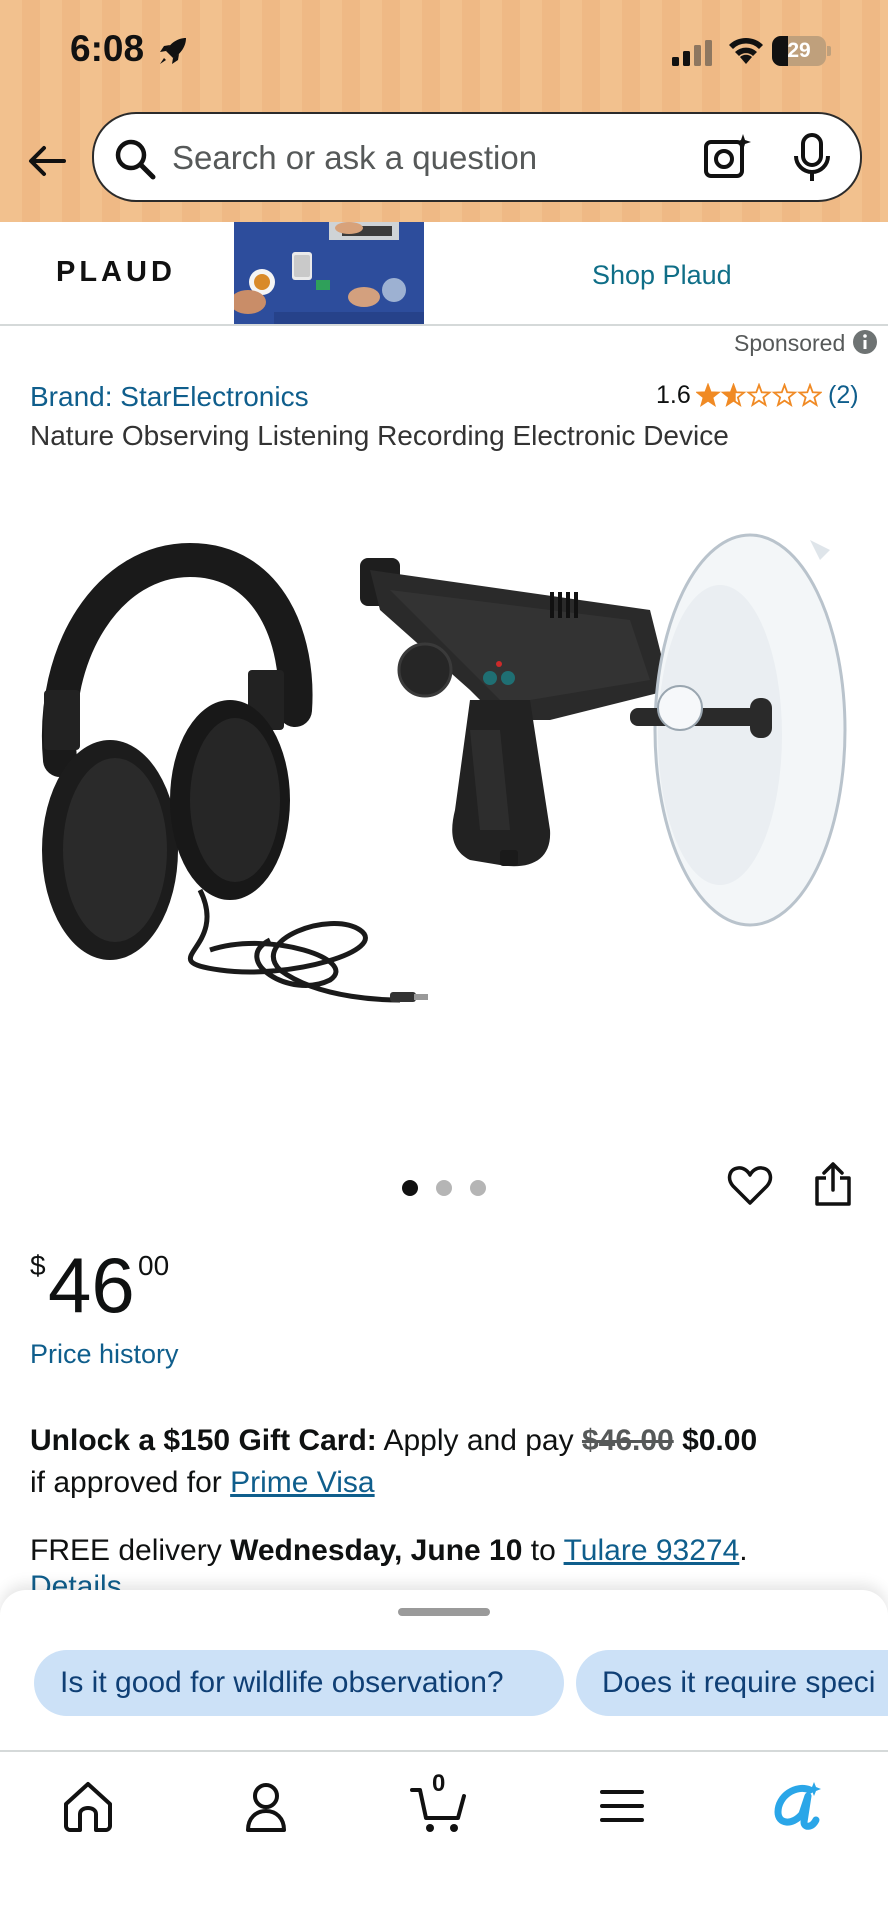  Describe the element at coordinates (444, 274) in the screenshot. I see `sponsored-banner: PLAUD Shop Plaud` at that location.